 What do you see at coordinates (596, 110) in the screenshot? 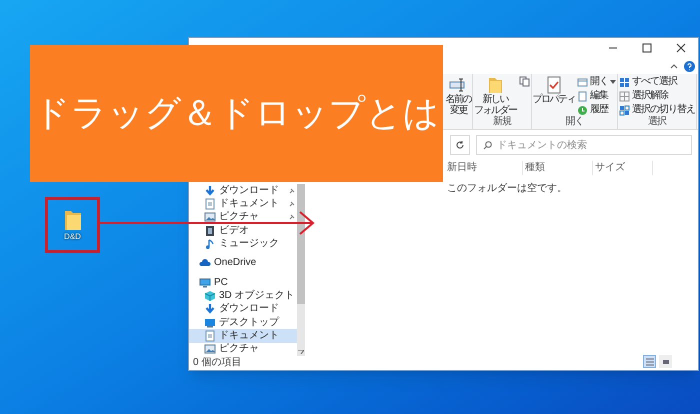
I see `history-button: 履歴` at bounding box center [596, 110].